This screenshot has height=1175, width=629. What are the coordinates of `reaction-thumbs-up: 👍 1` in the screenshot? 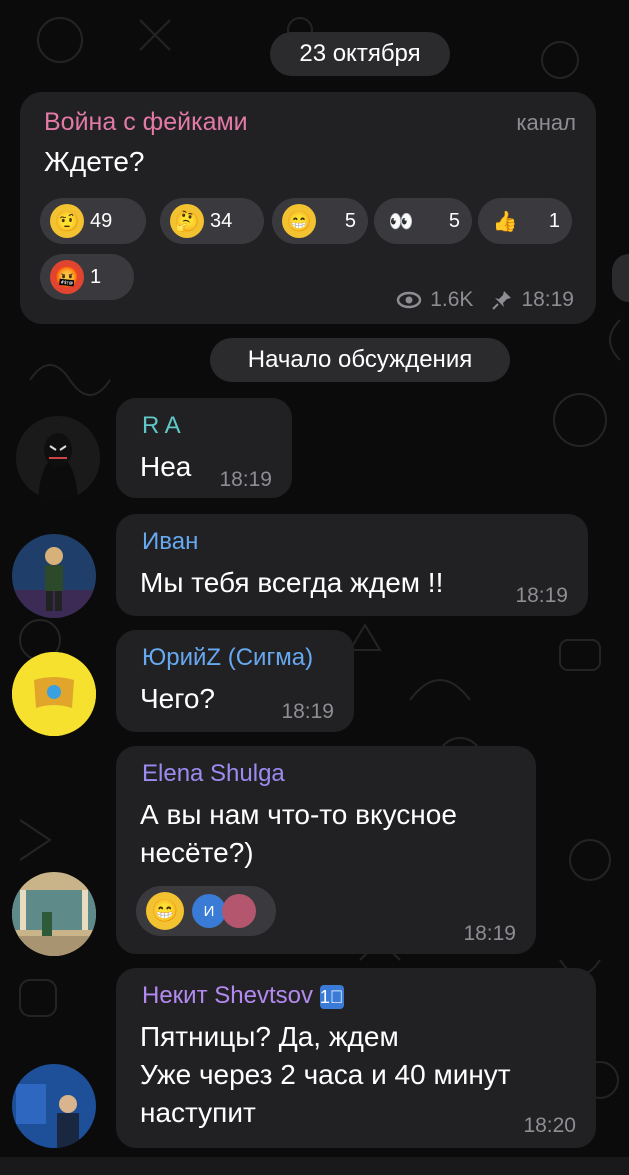 It's located at (525, 221).